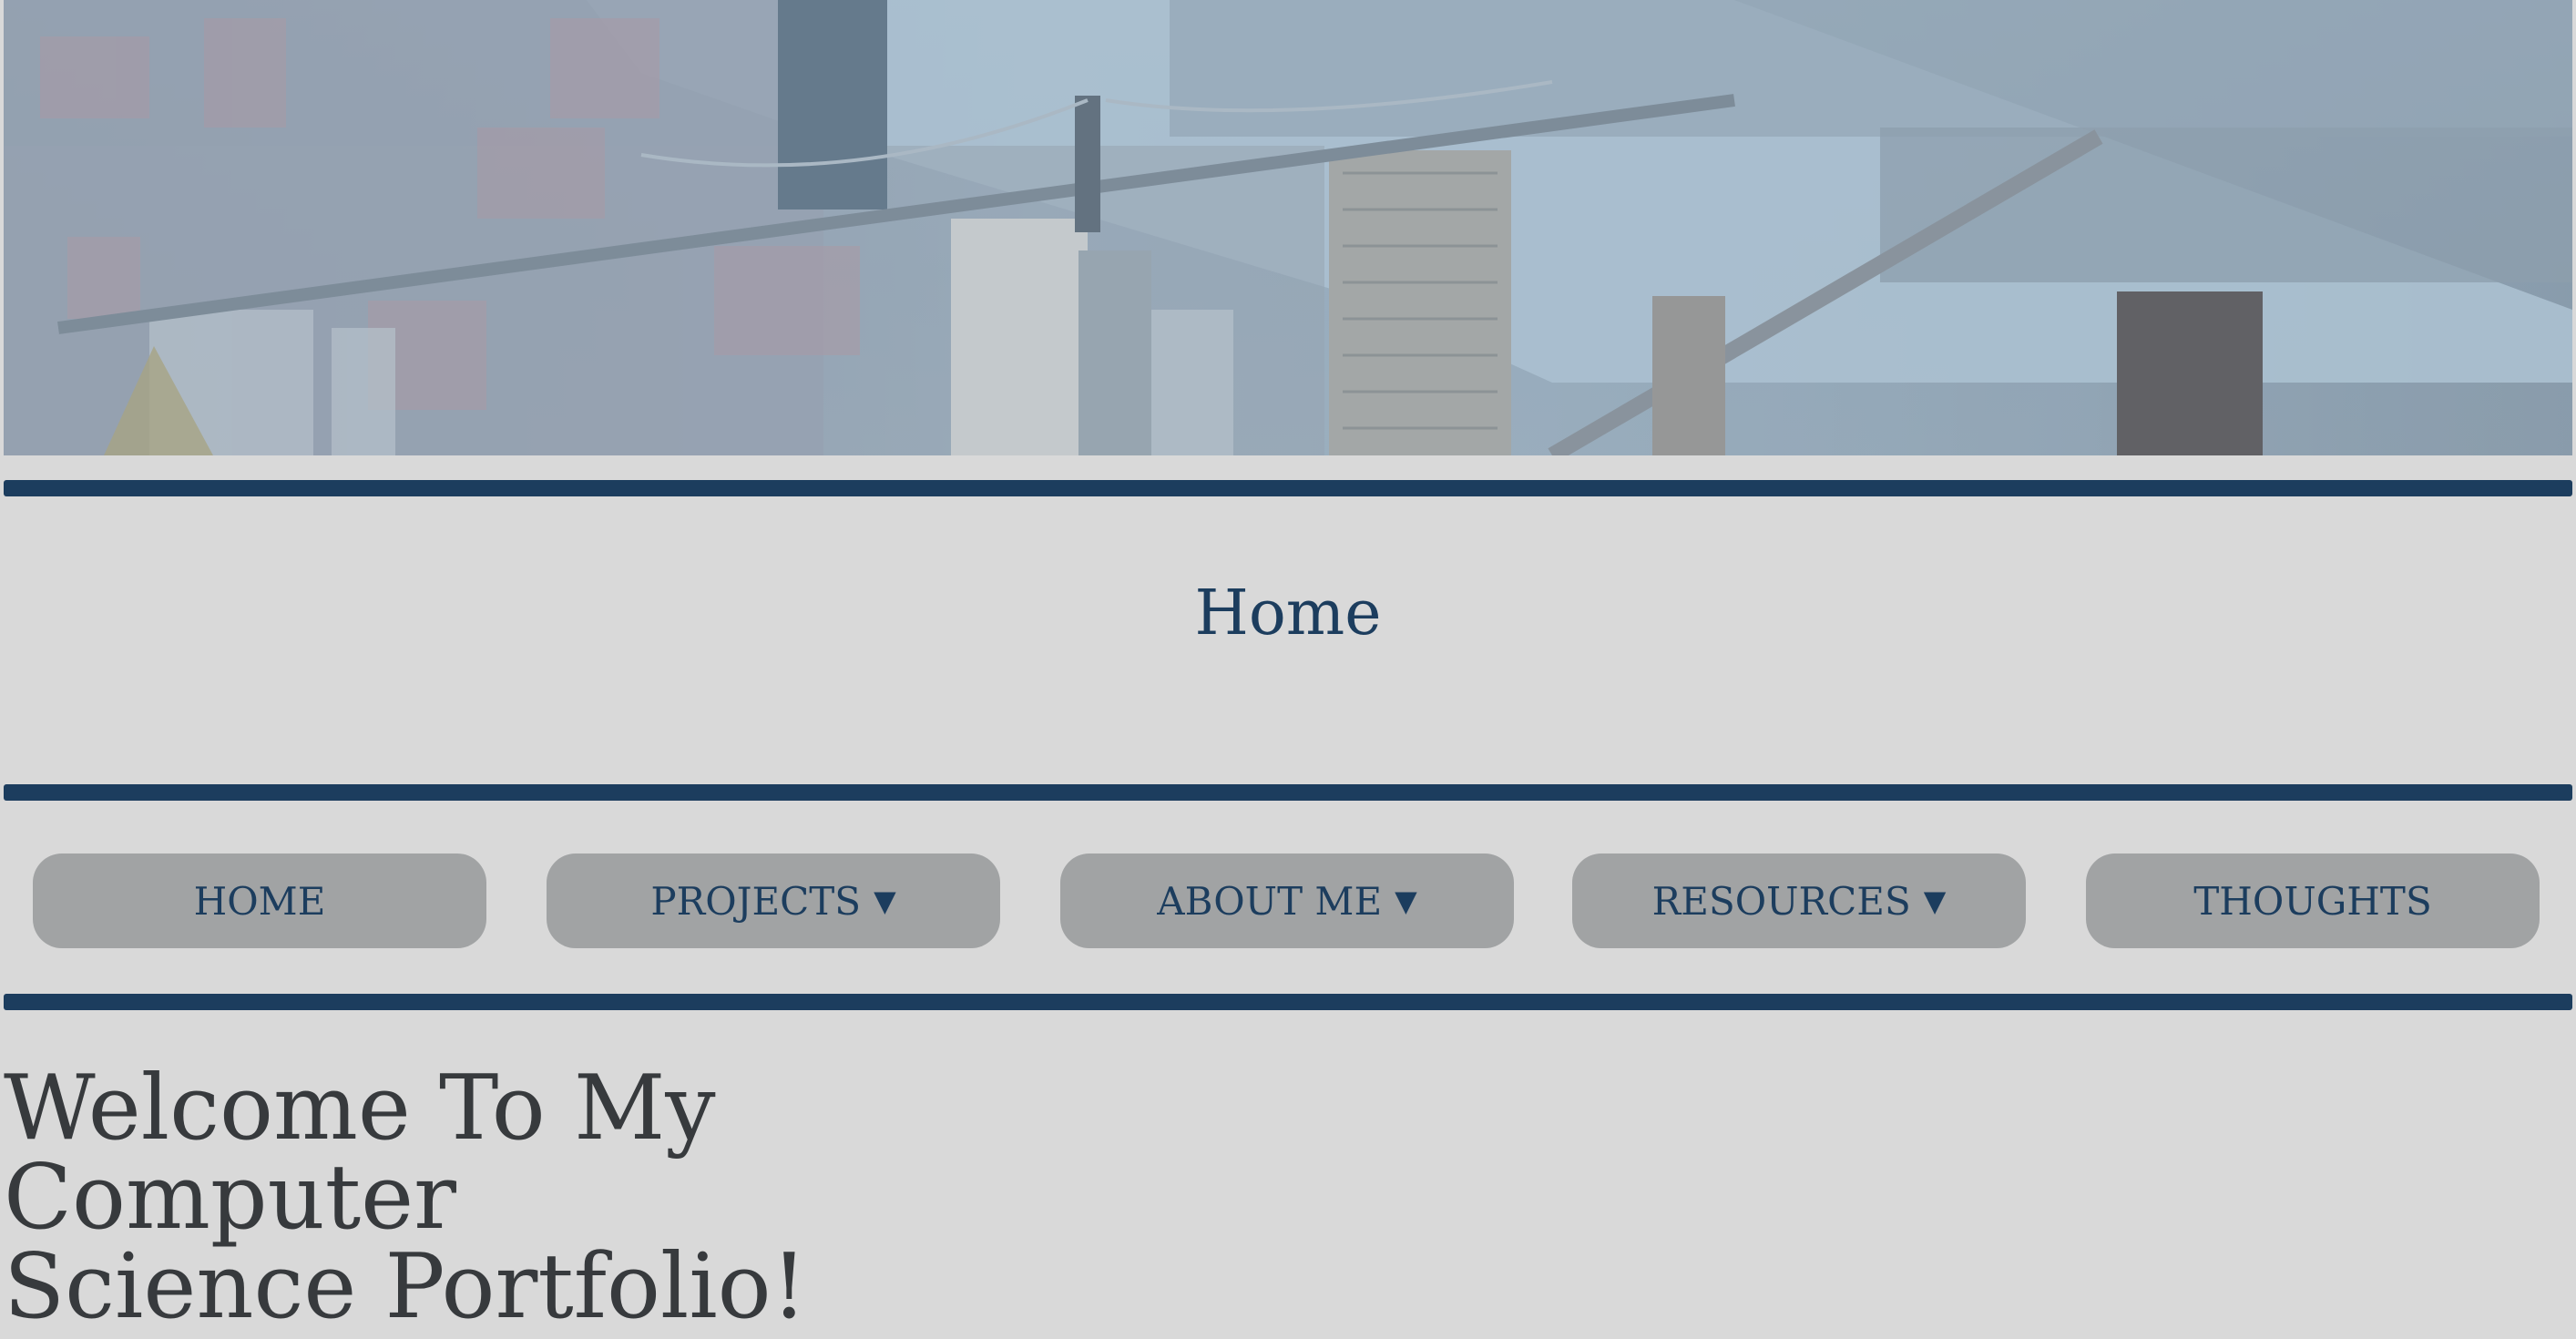  I want to click on nav-thoughts-label: THOUGHTS, so click(2312, 901).